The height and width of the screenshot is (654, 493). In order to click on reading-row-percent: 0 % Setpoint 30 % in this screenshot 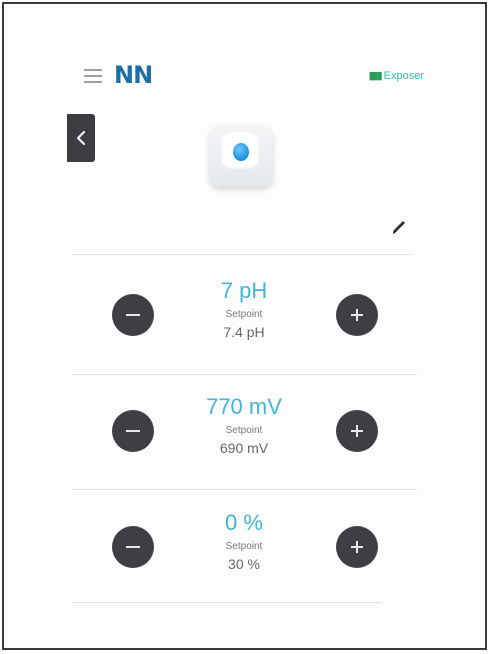, I will do `click(244, 549)`.